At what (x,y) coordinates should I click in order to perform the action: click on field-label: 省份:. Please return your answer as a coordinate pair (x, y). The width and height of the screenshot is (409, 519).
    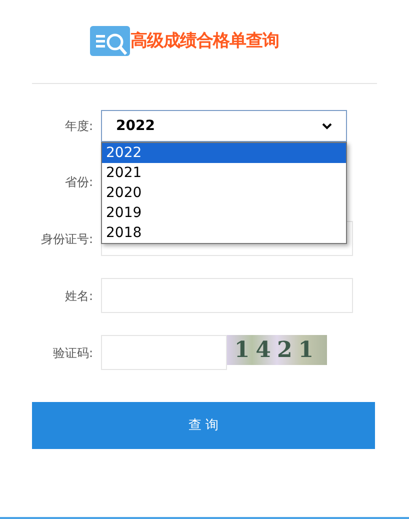
    Looking at the image, I should click on (79, 182).